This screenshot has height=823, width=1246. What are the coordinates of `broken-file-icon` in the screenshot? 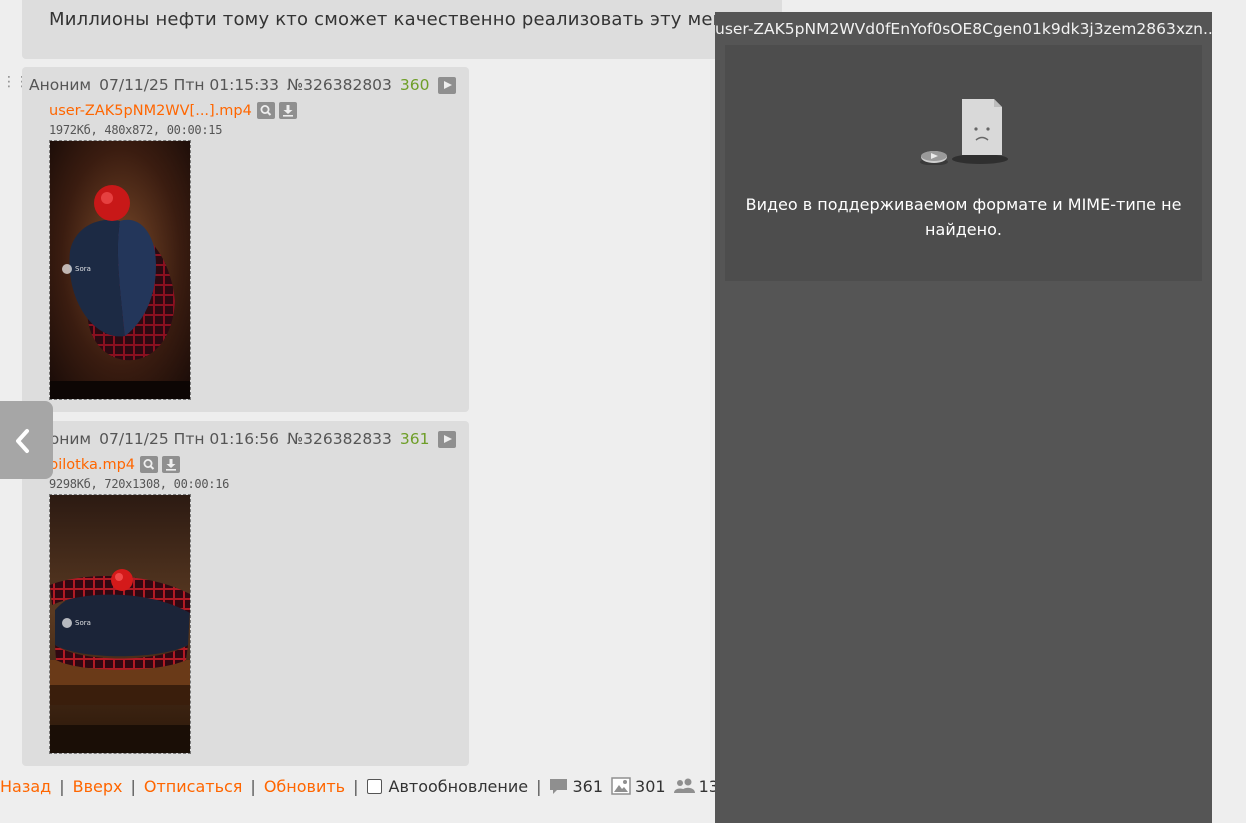 It's located at (964, 132).